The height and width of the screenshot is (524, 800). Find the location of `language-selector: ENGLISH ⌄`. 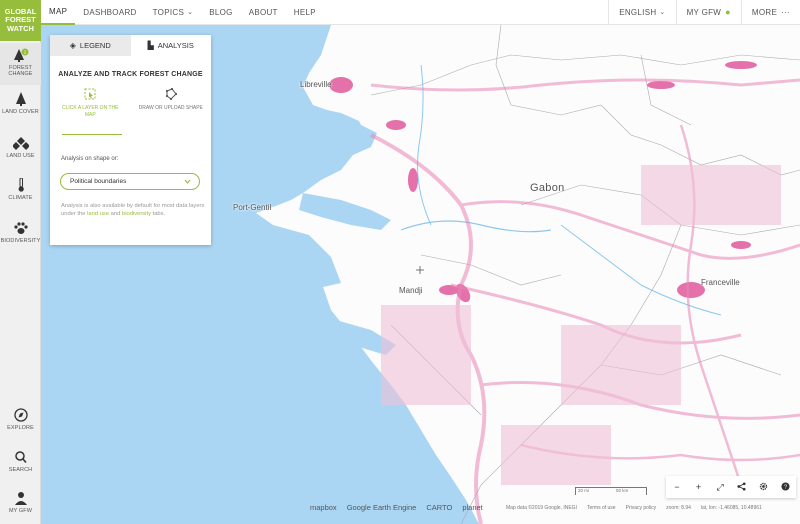

language-selector: ENGLISH ⌄ is located at coordinates (641, 12).